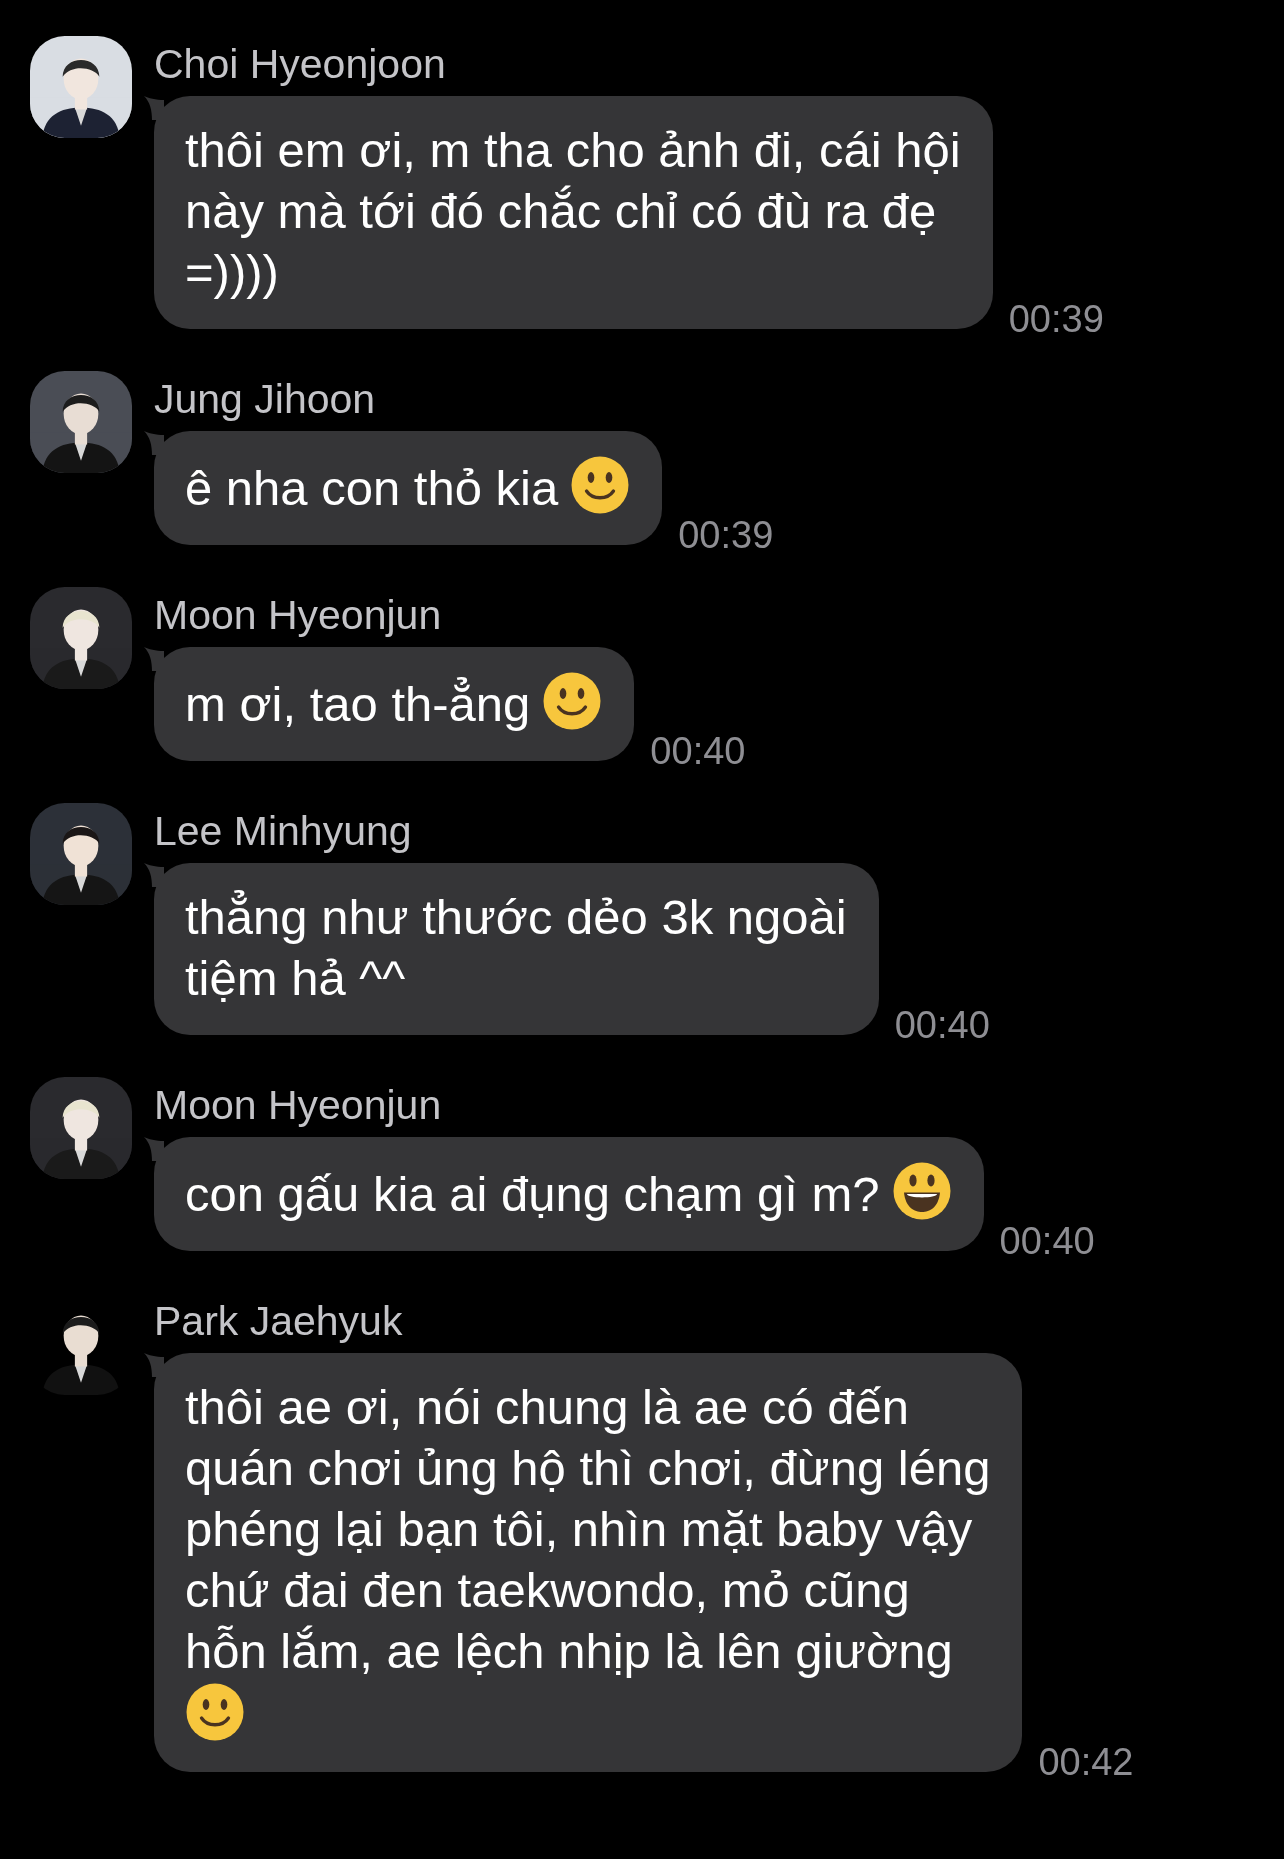 This screenshot has height=1859, width=1284. What do you see at coordinates (283, 831) in the screenshot?
I see `sender-name: Lee Minhyung` at bounding box center [283, 831].